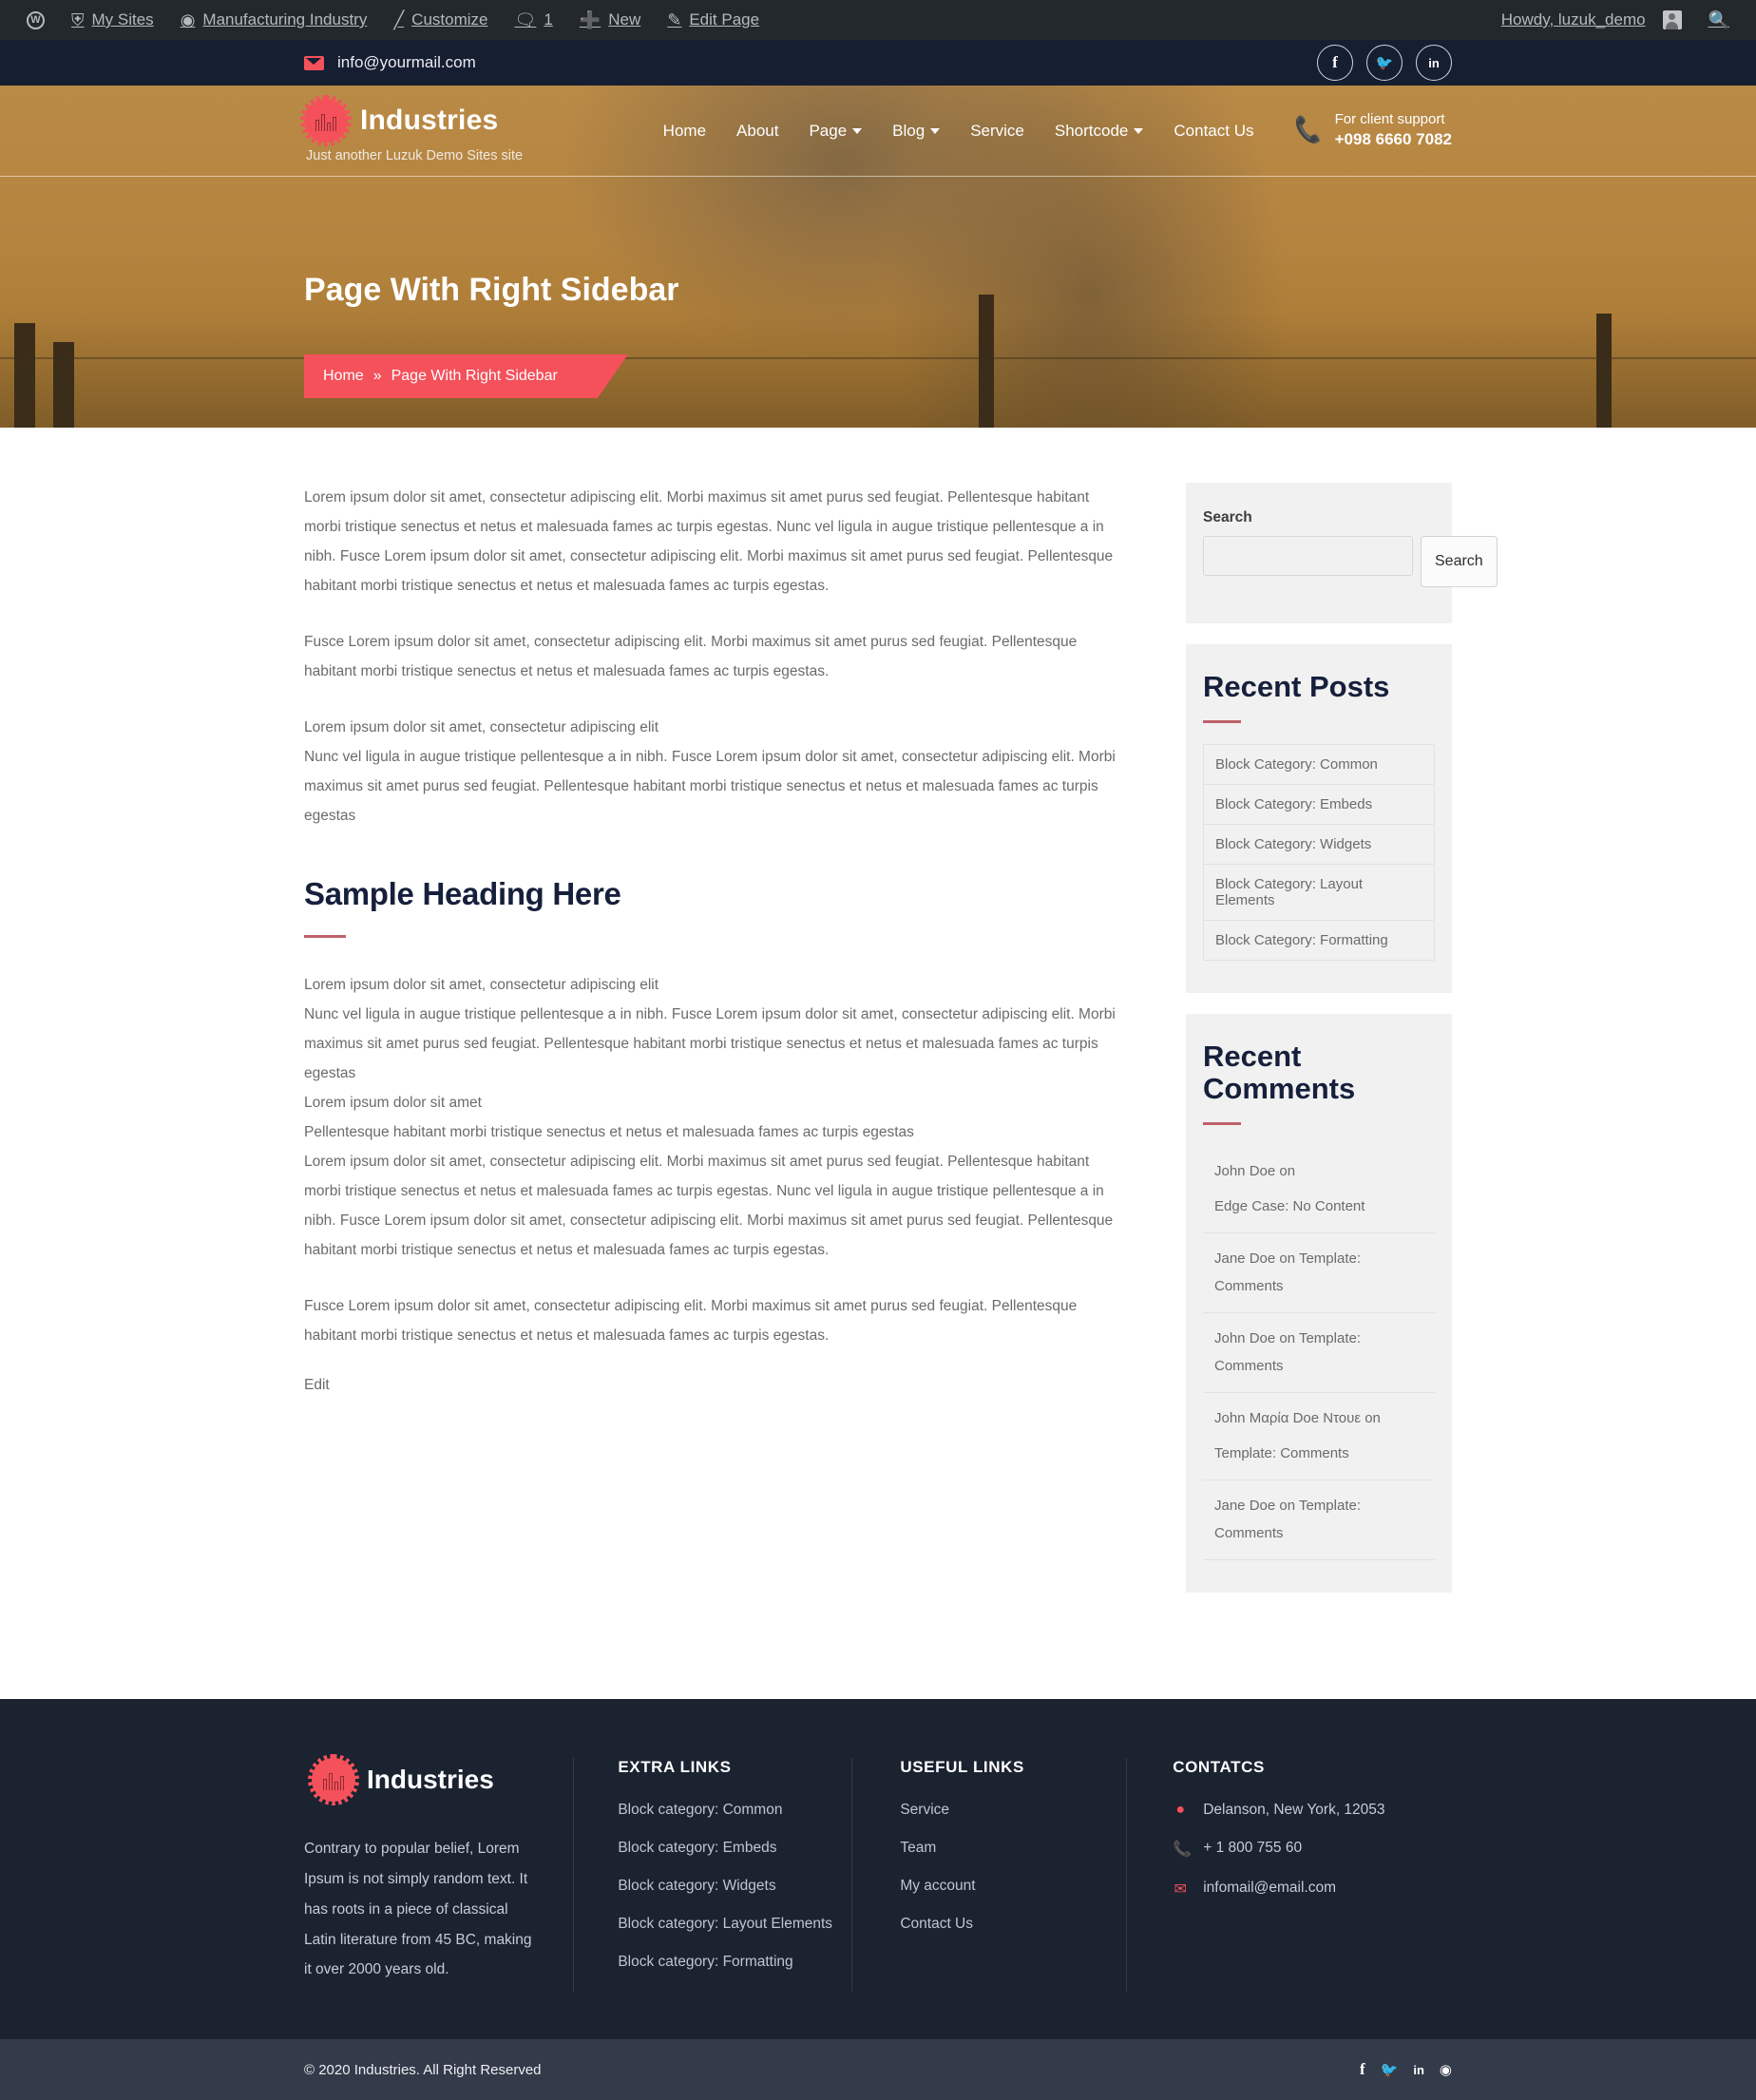 The height and width of the screenshot is (2100, 1756). What do you see at coordinates (429, 120) in the screenshot?
I see `site-brand-name: Industries` at bounding box center [429, 120].